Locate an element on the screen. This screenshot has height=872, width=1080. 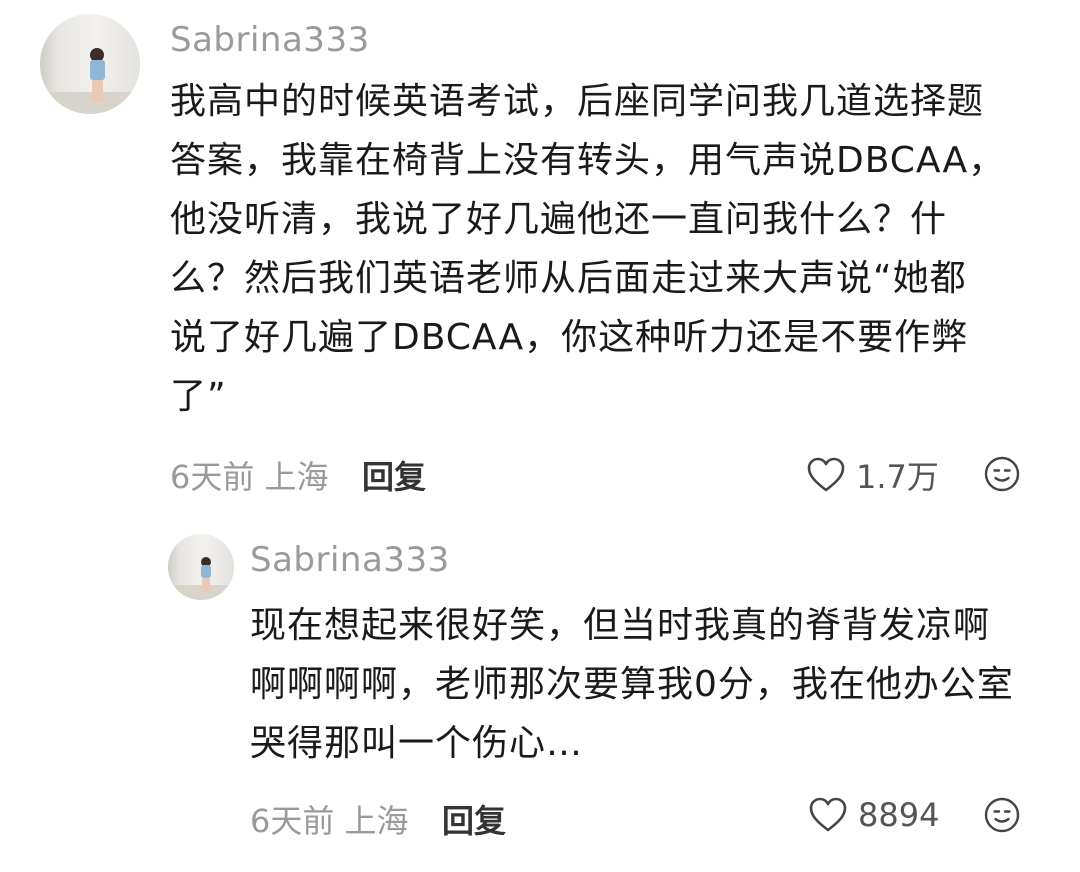
like-count: 1.7万 is located at coordinates (897, 477).